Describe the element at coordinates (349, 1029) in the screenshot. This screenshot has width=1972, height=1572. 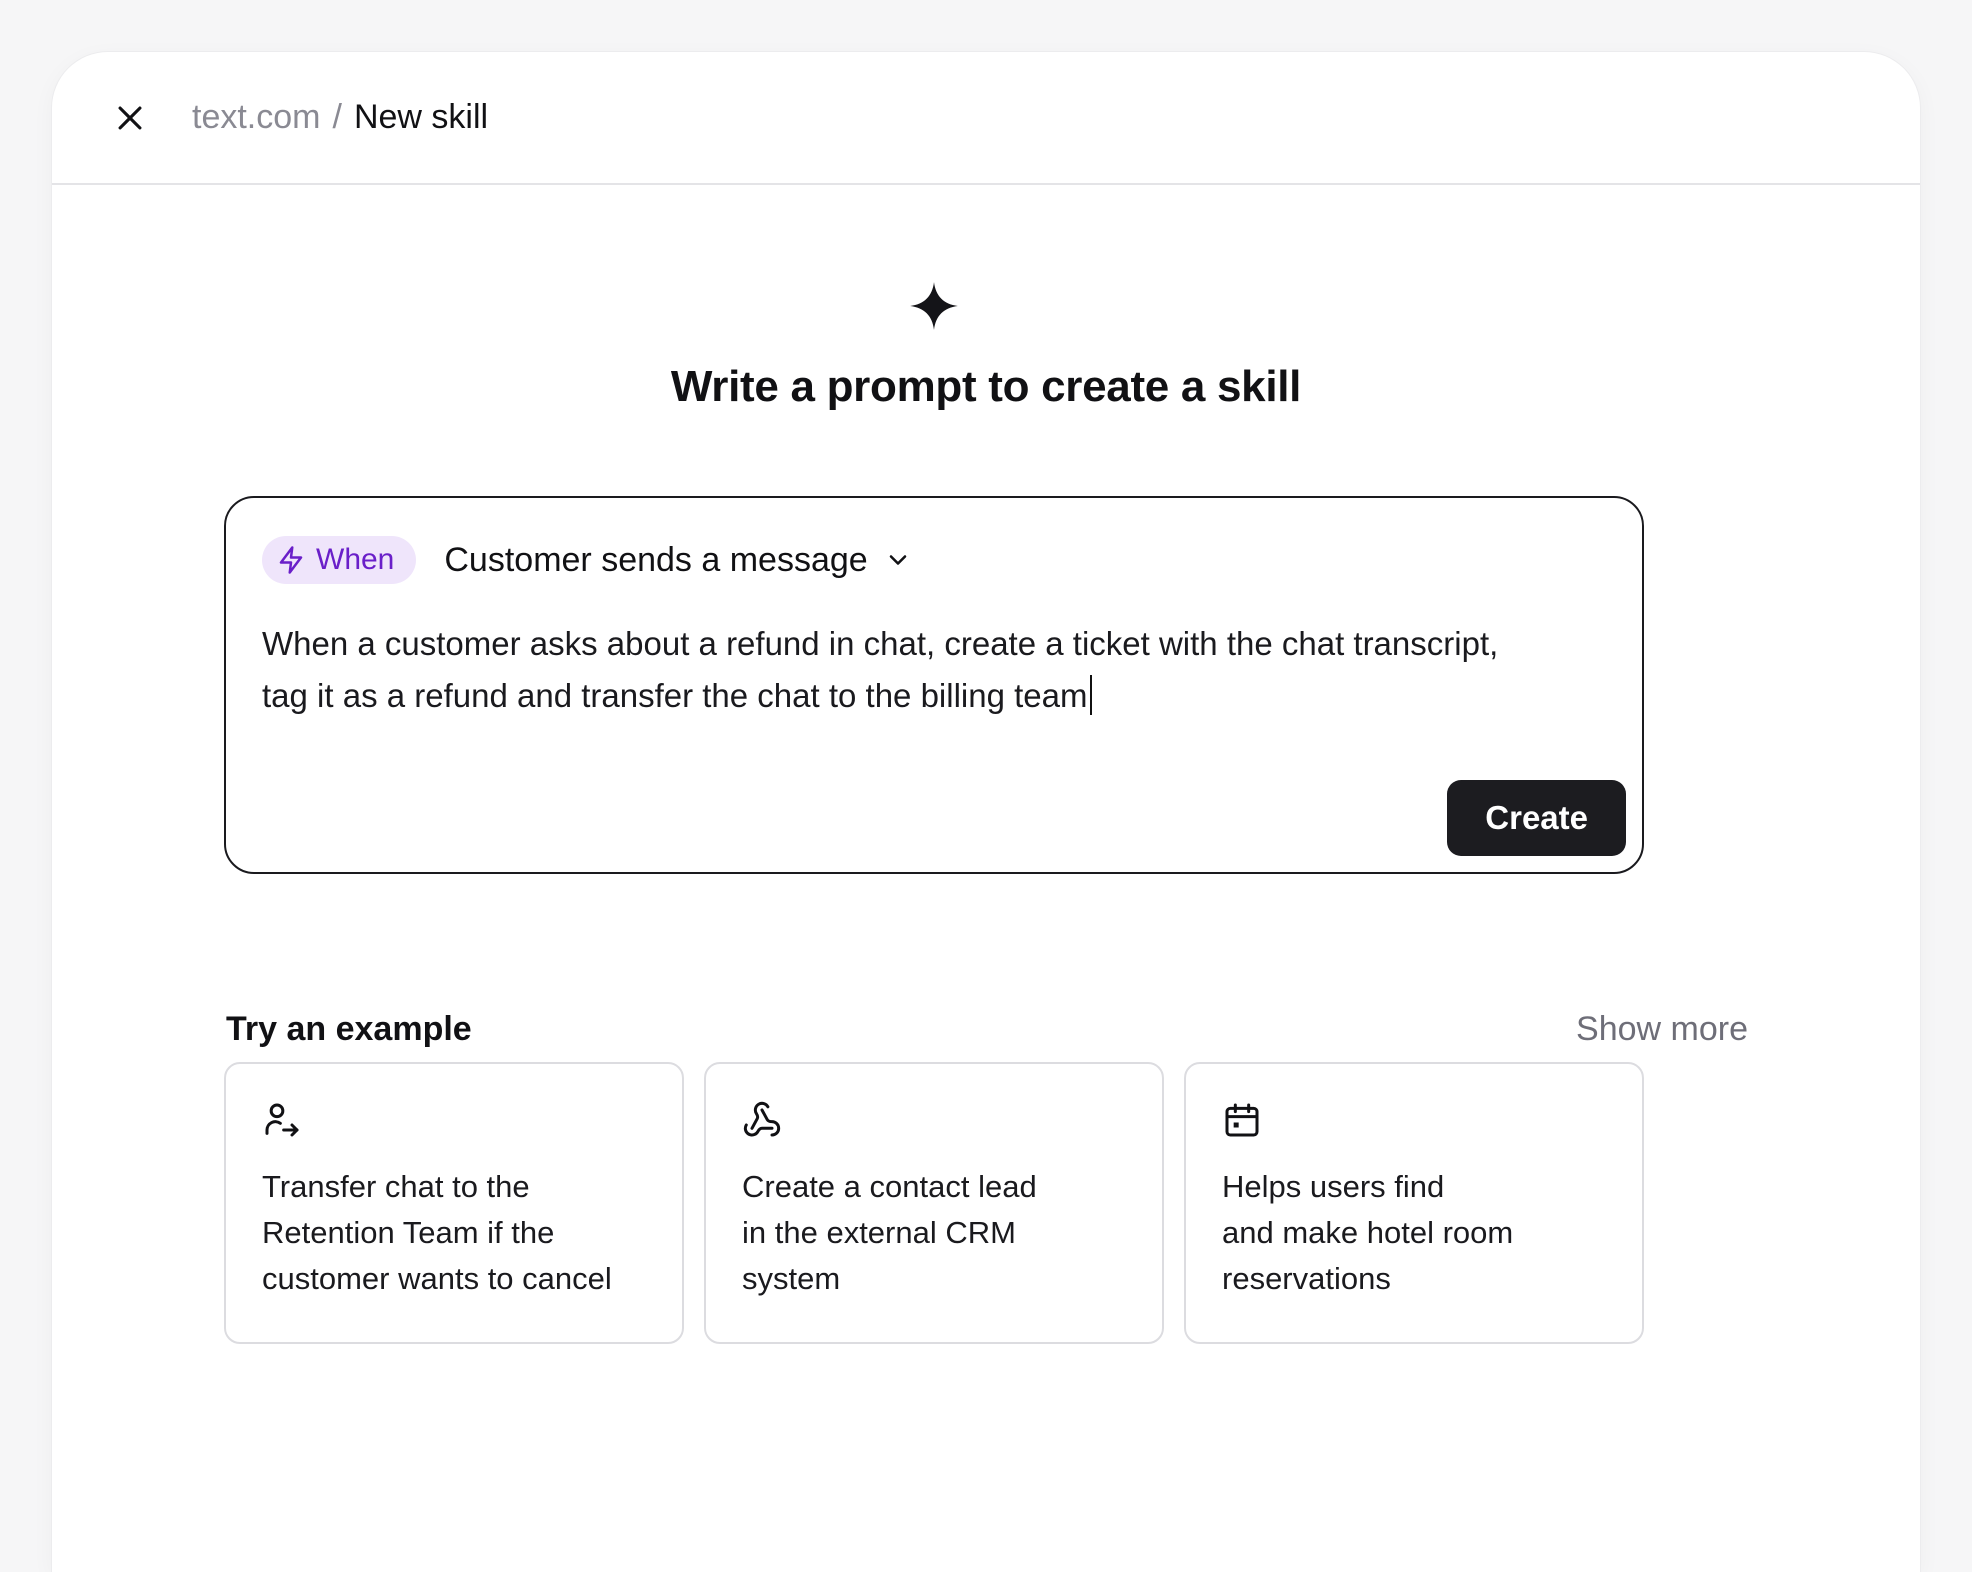
I see `examples-heading: Try an example` at that location.